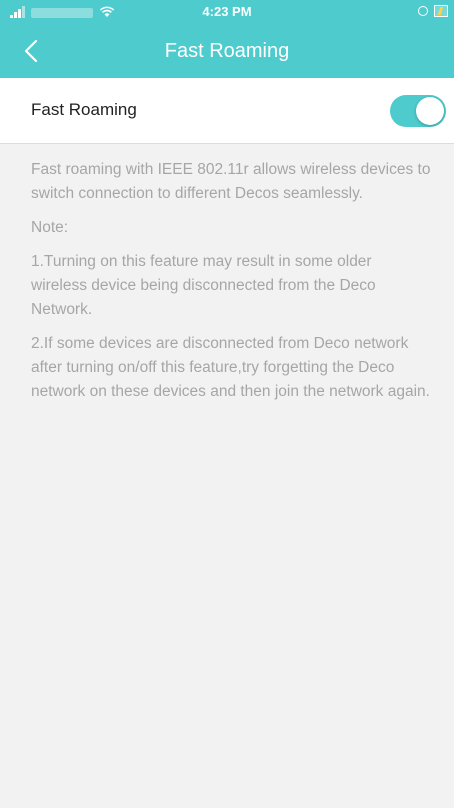 The image size is (454, 808). Describe the element at coordinates (50, 227) in the screenshot. I see `note-label: Note:` at that location.